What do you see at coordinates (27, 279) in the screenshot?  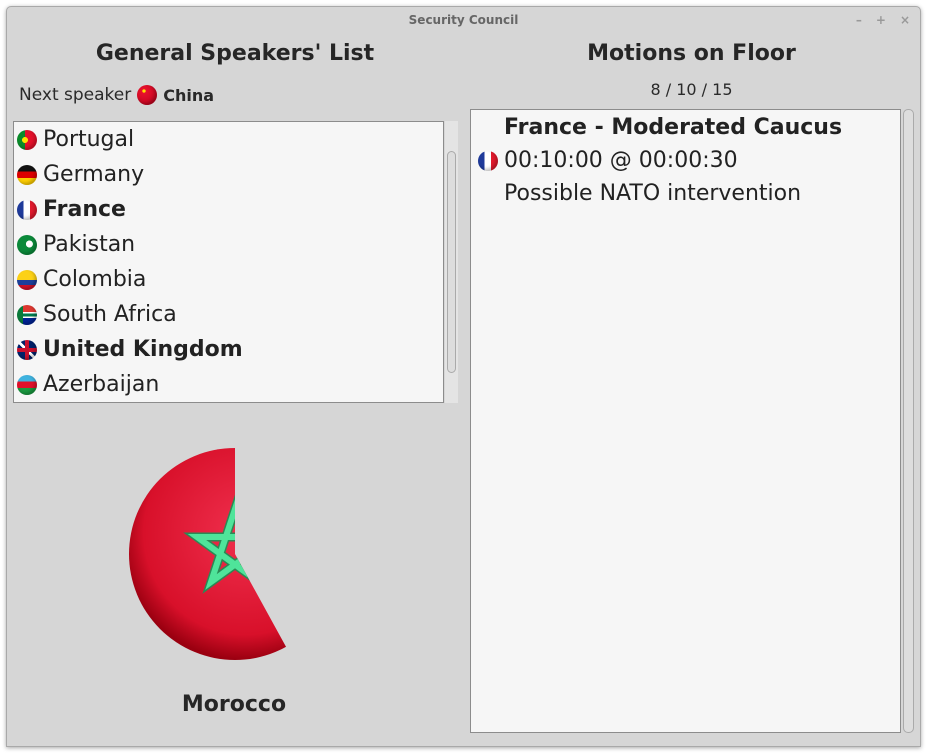 I see `colombia-flag-icon` at bounding box center [27, 279].